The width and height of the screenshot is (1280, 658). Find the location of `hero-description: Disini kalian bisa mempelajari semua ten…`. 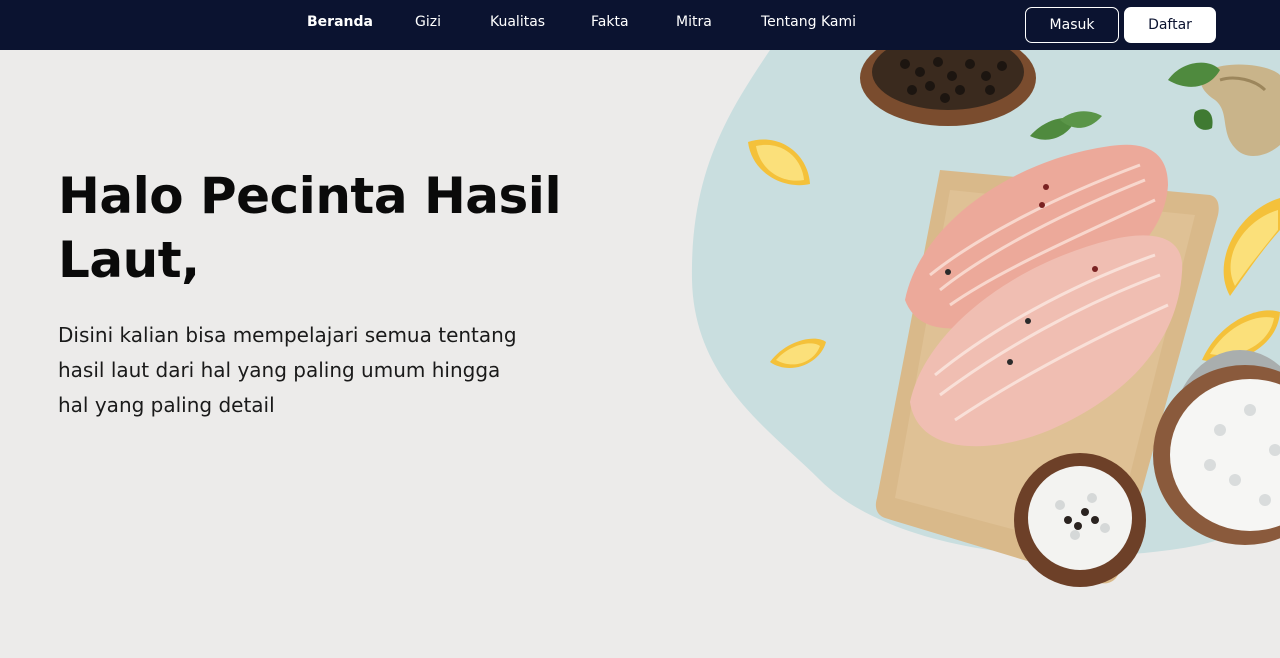

hero-description: Disini kalian bisa mempelajari semua ten… is located at coordinates (287, 370).